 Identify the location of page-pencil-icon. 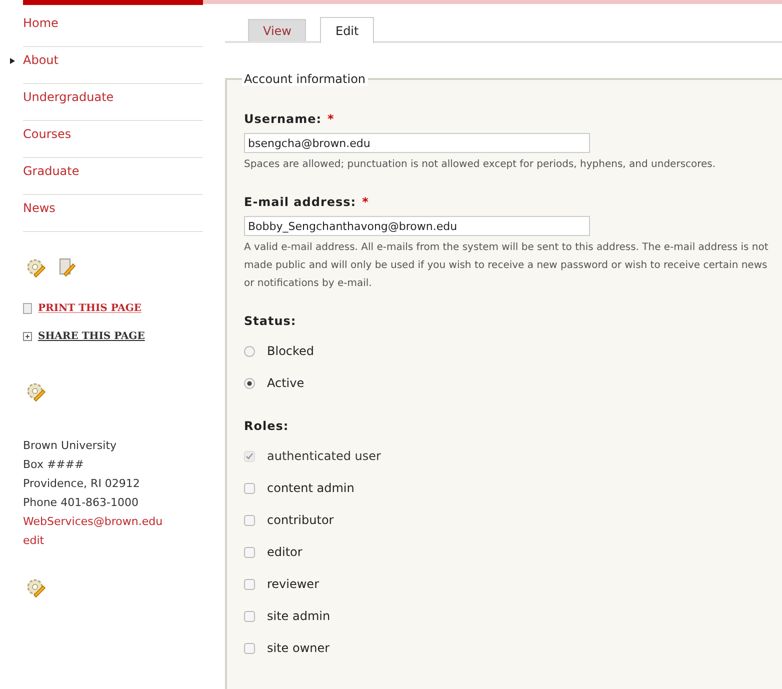
(67, 268).